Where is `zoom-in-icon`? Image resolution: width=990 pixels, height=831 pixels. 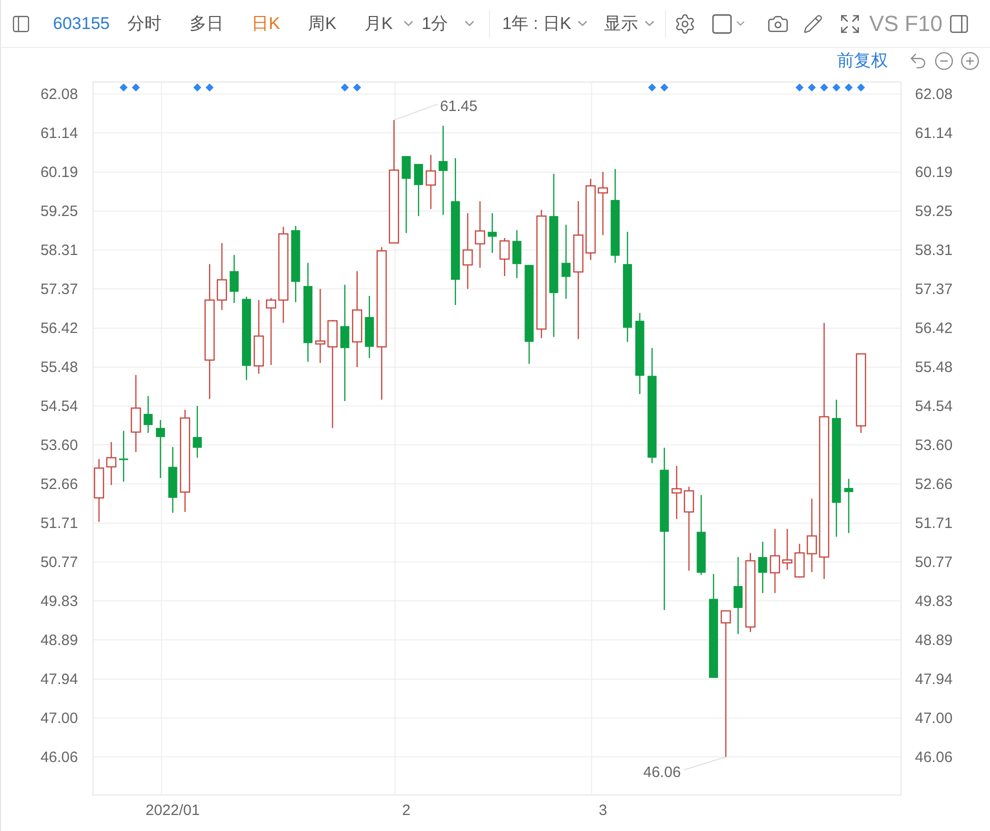
zoom-in-icon is located at coordinates (970, 61).